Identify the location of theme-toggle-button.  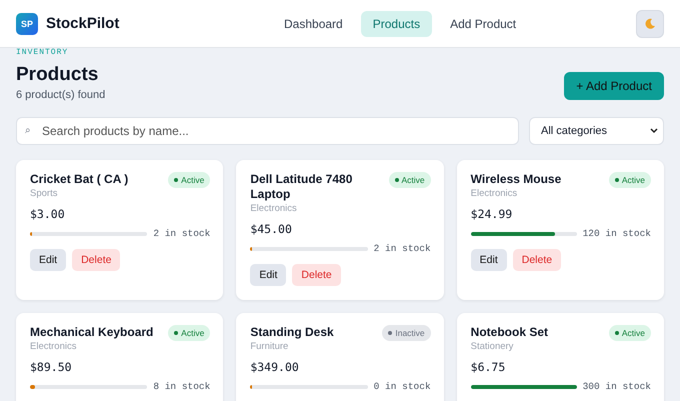
(650, 24).